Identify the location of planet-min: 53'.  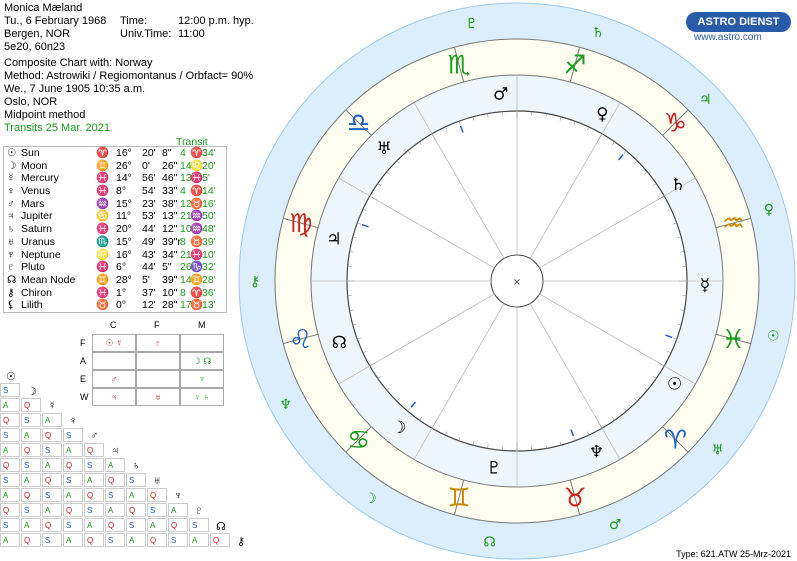
(149, 216).